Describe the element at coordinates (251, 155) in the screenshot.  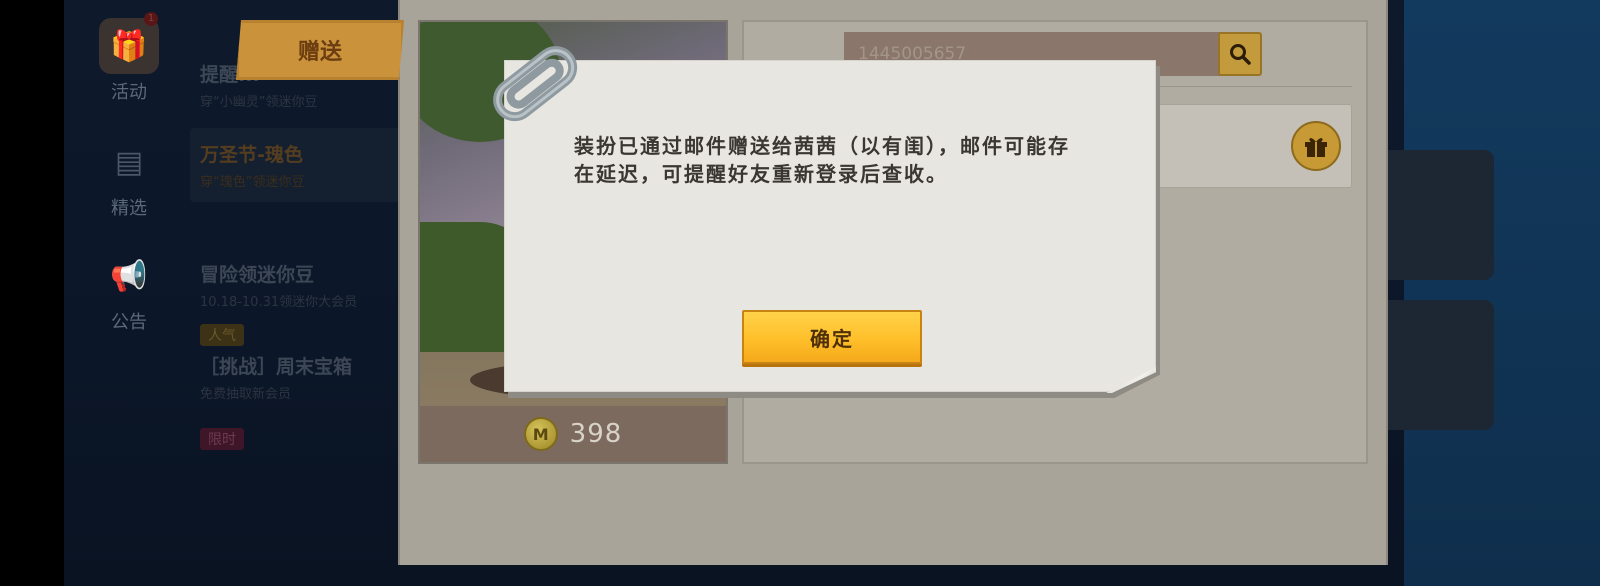
I see `event-title: 万圣节-瑰色` at that location.